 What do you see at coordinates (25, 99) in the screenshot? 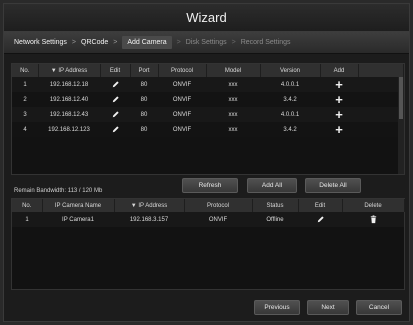
I see `cell-no: 2` at bounding box center [25, 99].